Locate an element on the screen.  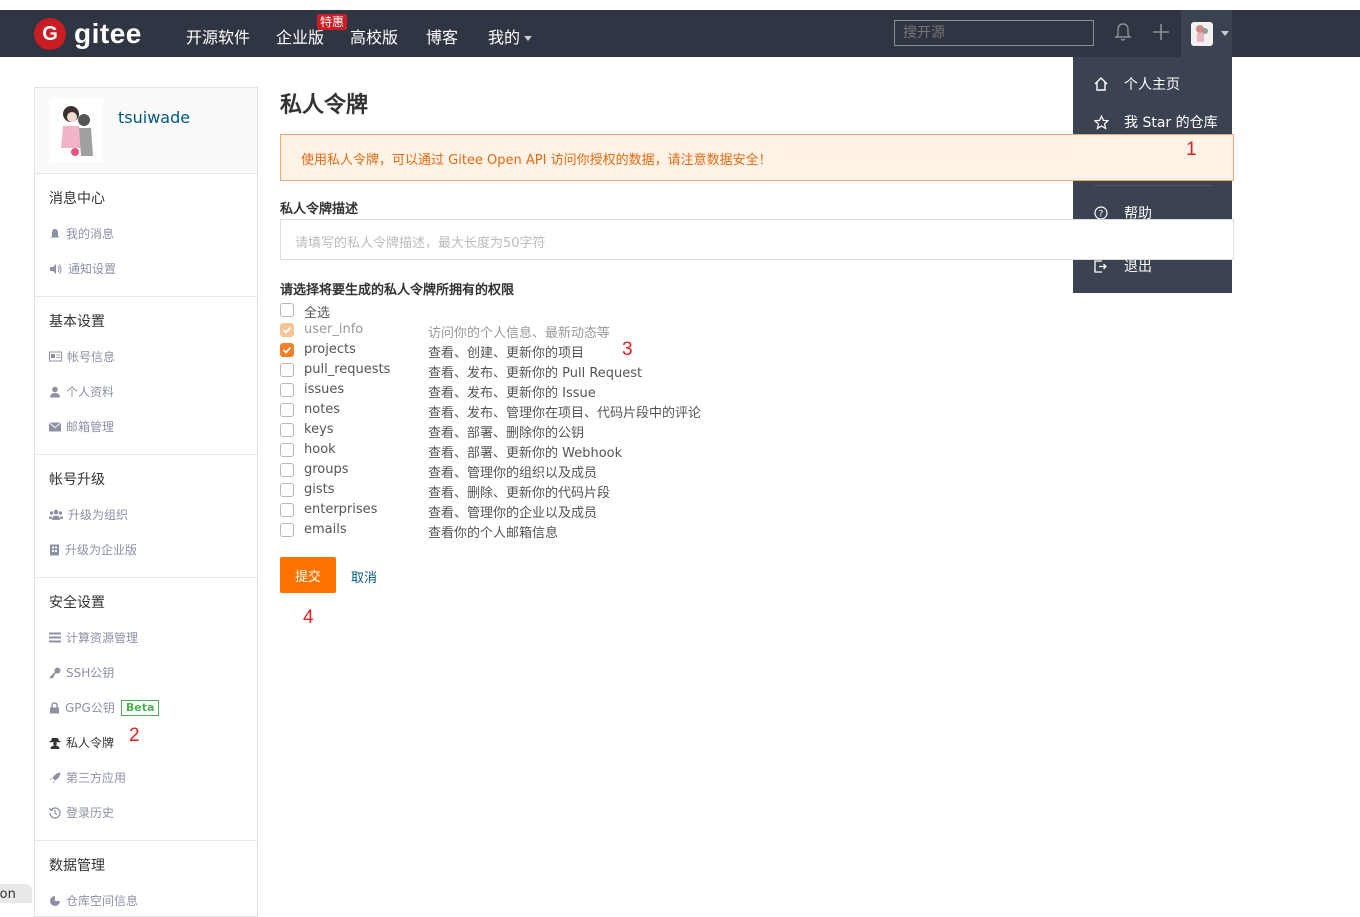
sidebar-item-repo-space: 仓库空间信息 is located at coordinates (93, 900).